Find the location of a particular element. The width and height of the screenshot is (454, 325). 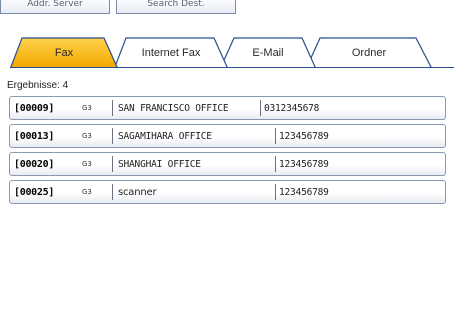

entry-code: [00025] is located at coordinates (34, 192).